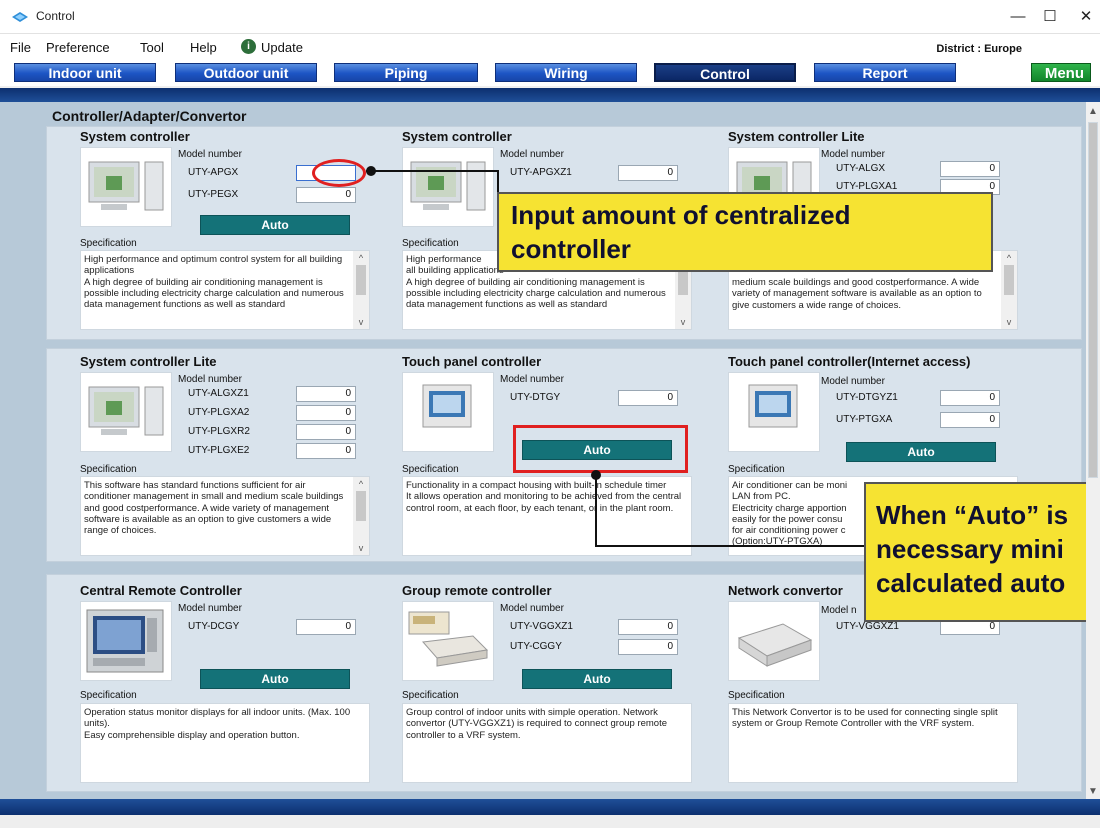 This screenshot has width=1100, height=828. I want to click on maximize-button: ☐, so click(1050, 17).